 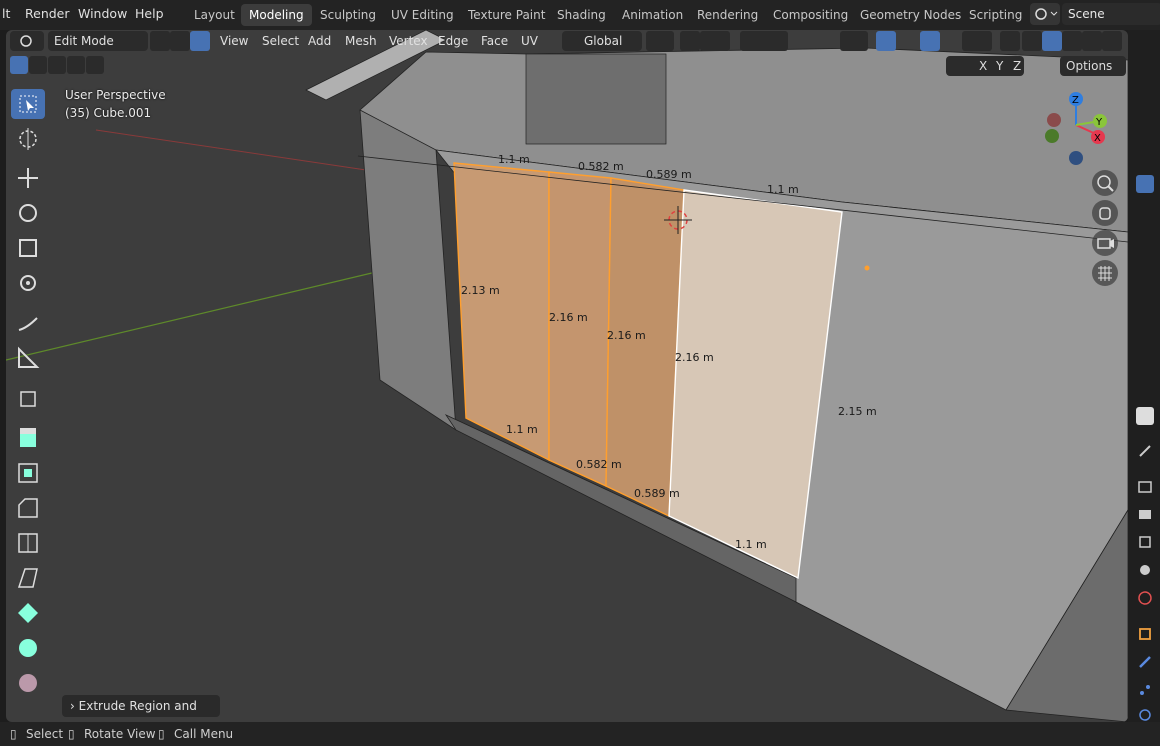 I want to click on object-properties-icon, so click(x=1145, y=634).